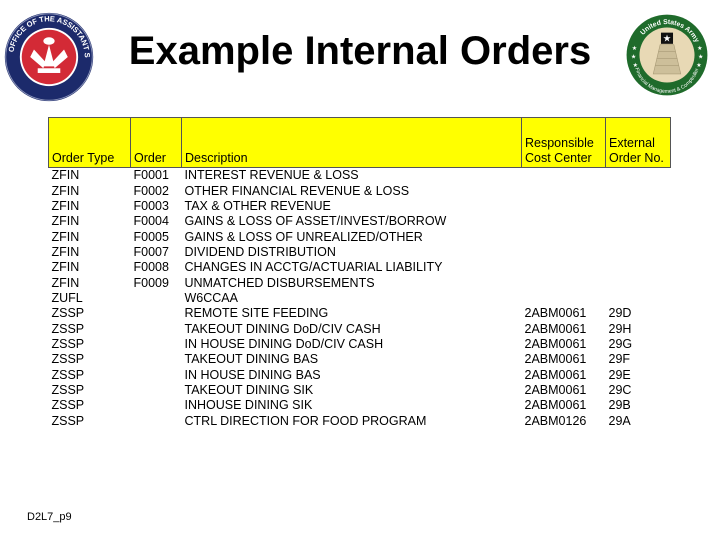 The width and height of the screenshot is (720, 540). What do you see at coordinates (620, 389) in the screenshot?
I see `cell-external-order: 29C` at bounding box center [620, 389].